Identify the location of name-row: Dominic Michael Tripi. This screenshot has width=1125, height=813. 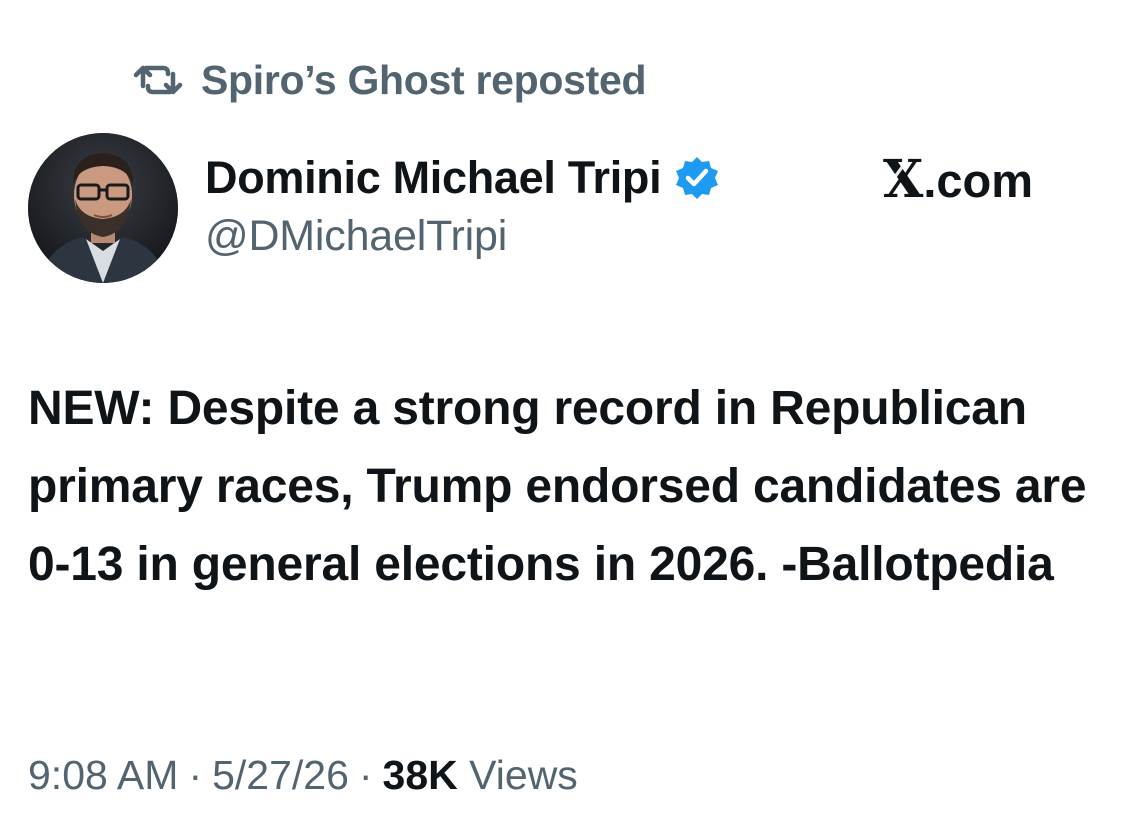
(463, 178).